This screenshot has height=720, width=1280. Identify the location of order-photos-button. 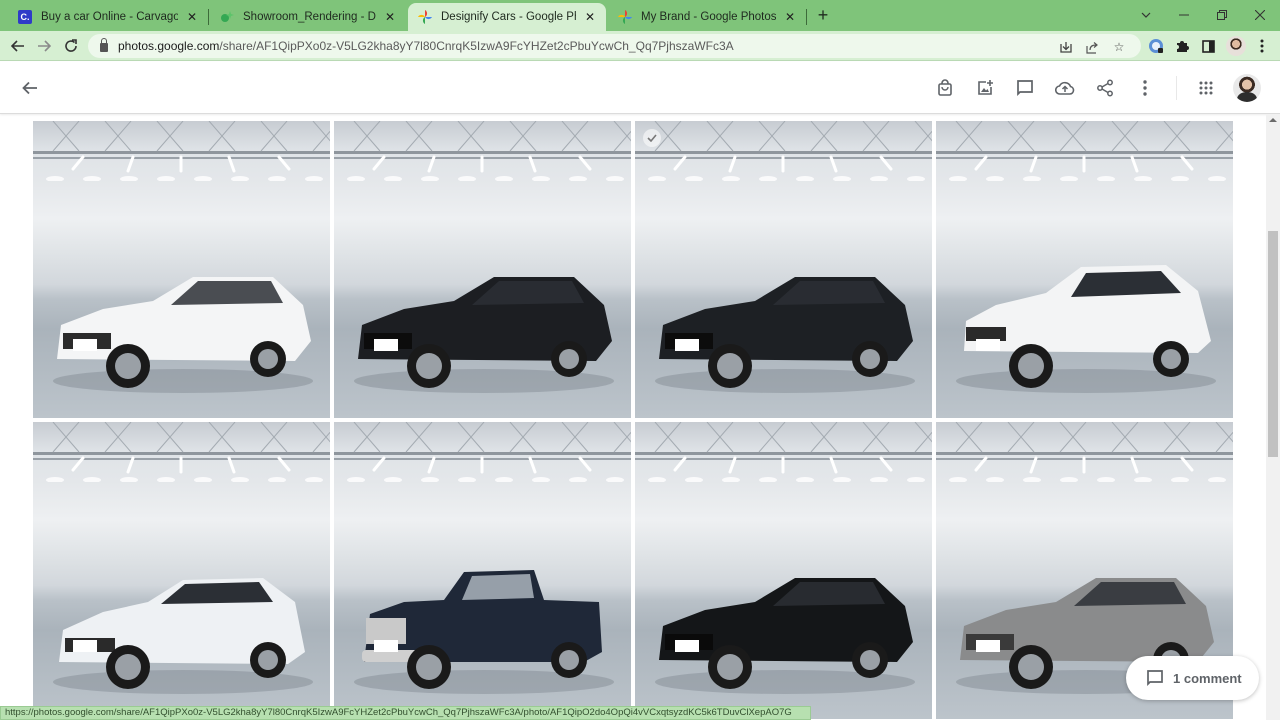
(945, 88).